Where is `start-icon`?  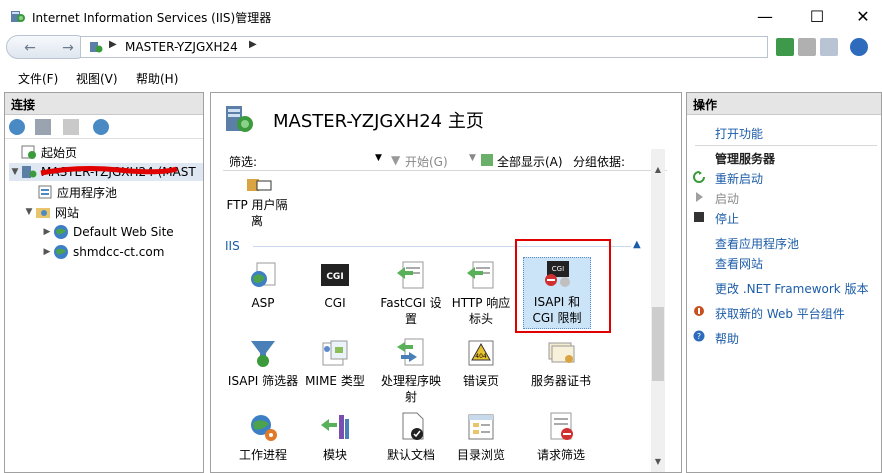 start-icon is located at coordinates (699, 197).